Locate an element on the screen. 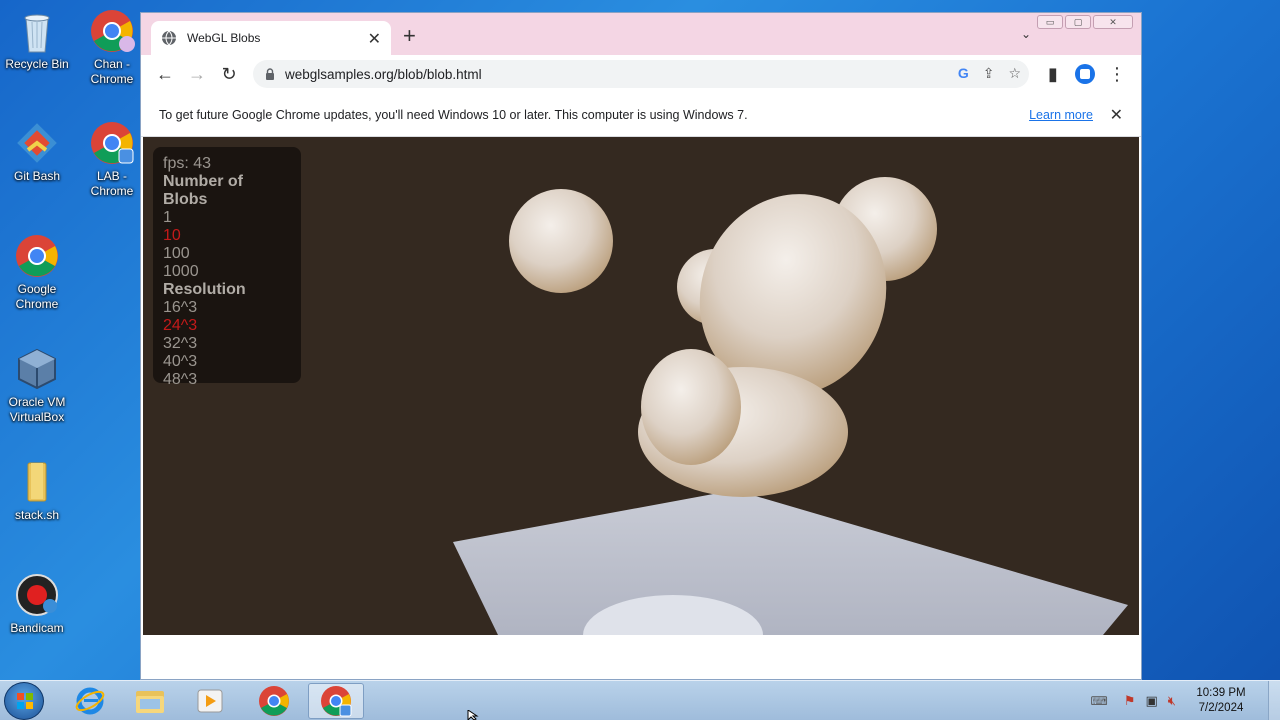 The image size is (1280, 720). tab-title: WebGL Blobs is located at coordinates (224, 38).